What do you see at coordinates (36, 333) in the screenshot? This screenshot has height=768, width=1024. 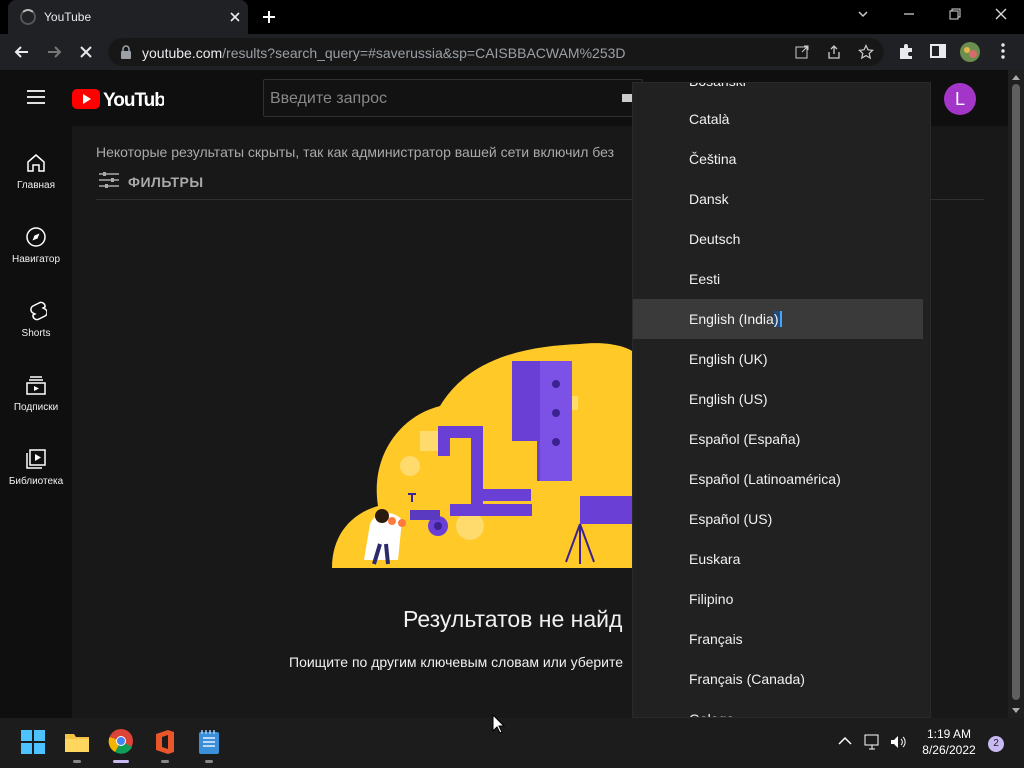 I see `guide-item-label: Shorts` at bounding box center [36, 333].